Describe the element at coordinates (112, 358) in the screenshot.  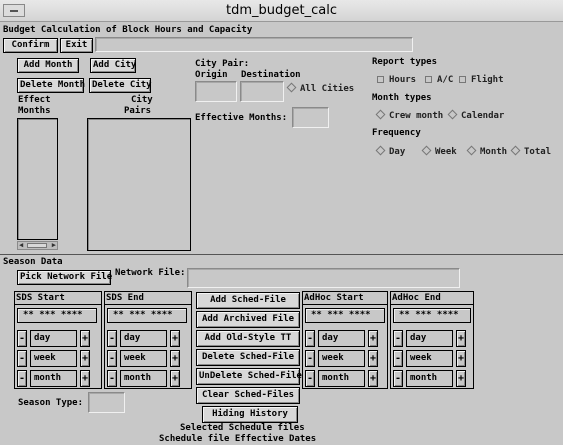
I see `sds-end-week-minus: -` at that location.